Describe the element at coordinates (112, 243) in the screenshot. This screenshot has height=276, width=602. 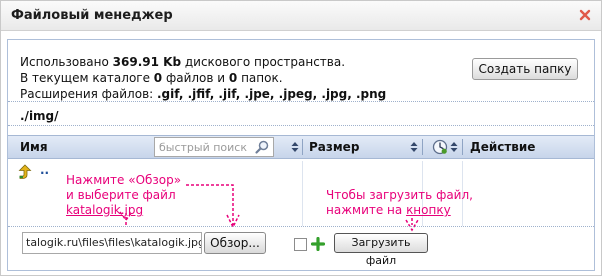
I see `file-path-input: talogik.ru\files\files\katalogik.jpg` at that location.